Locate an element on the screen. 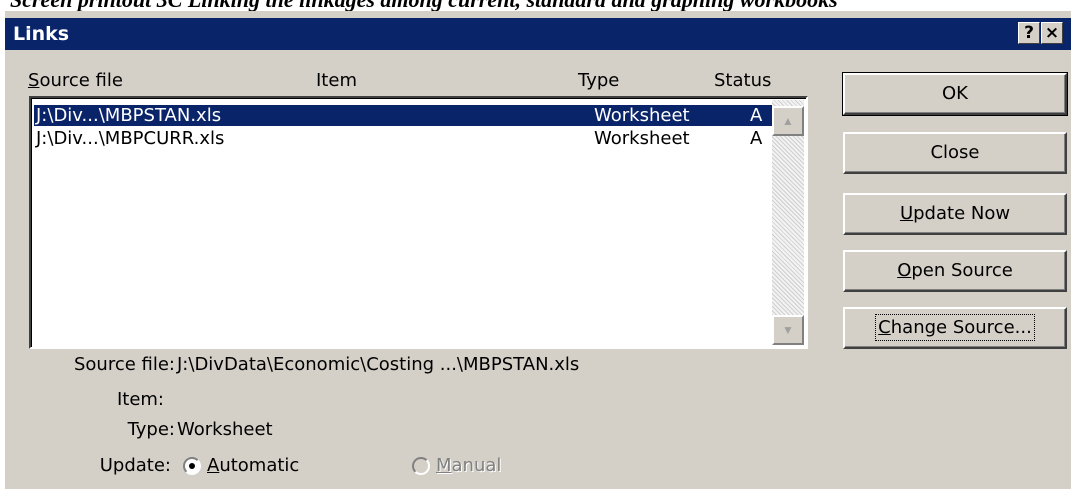  column-header-type: Type is located at coordinates (599, 80).